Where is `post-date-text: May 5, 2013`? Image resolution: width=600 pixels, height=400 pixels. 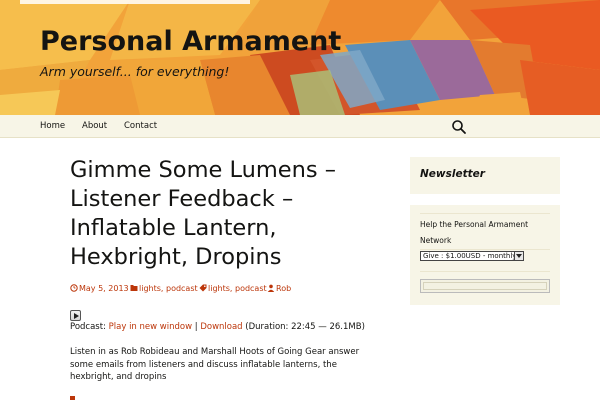 post-date-text: May 5, 2013 is located at coordinates (104, 288).